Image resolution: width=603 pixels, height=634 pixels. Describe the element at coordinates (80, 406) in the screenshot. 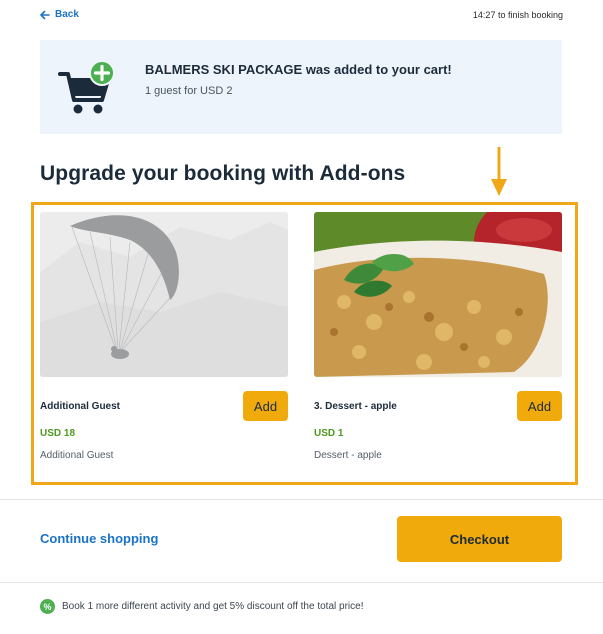

I see `addon-name: Additional Guest` at that location.